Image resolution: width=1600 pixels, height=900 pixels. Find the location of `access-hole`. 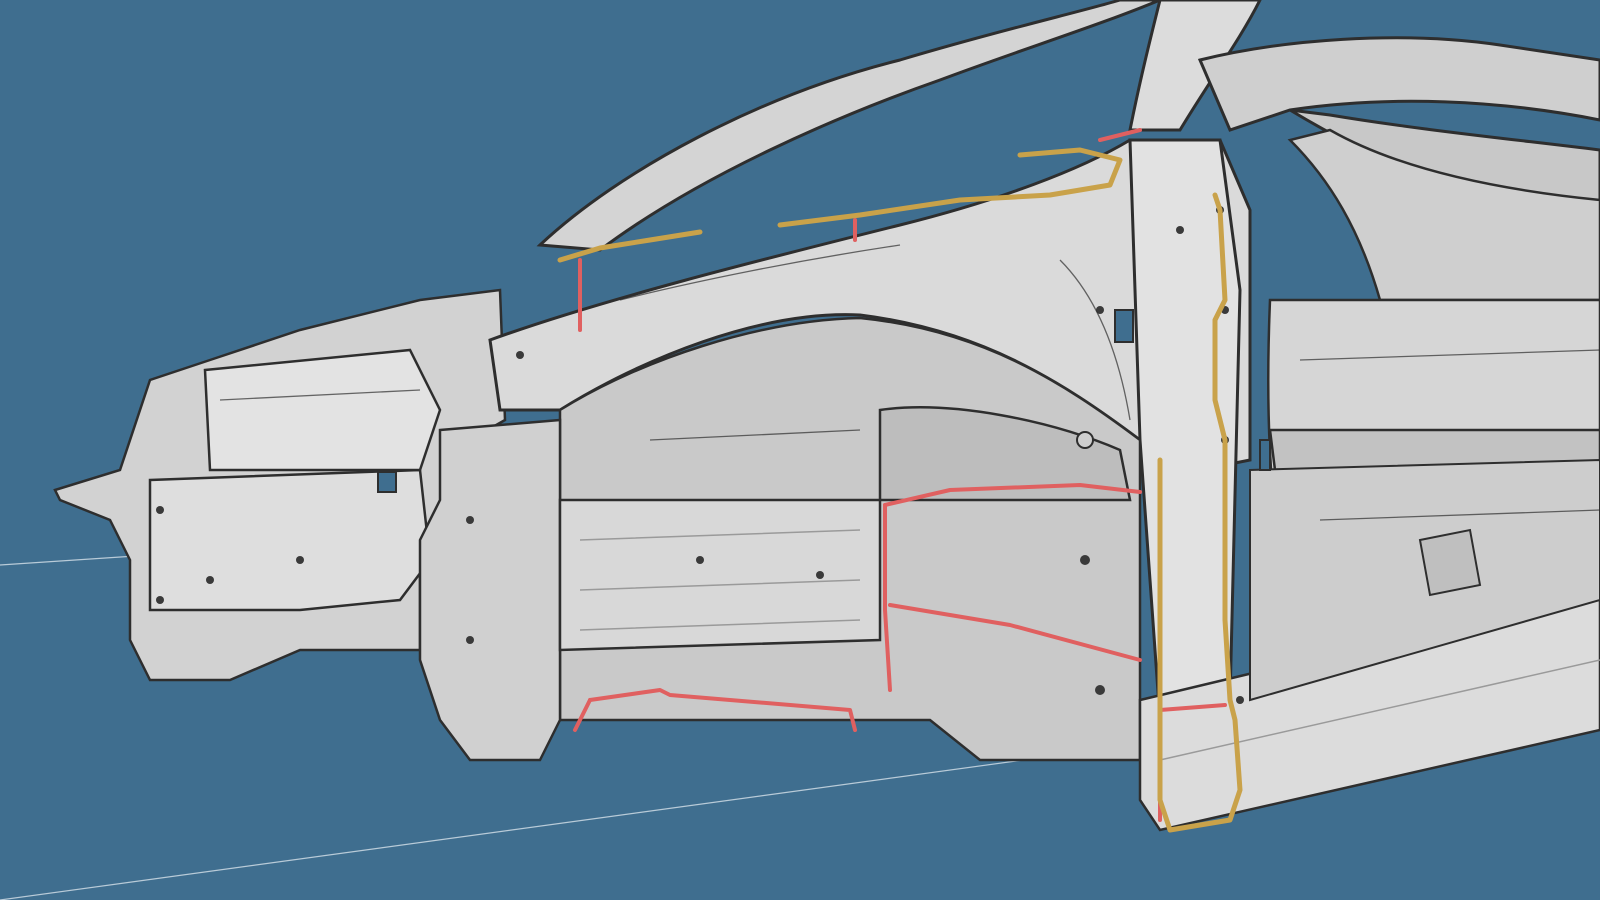

access-hole is located at coordinates (1085, 440).